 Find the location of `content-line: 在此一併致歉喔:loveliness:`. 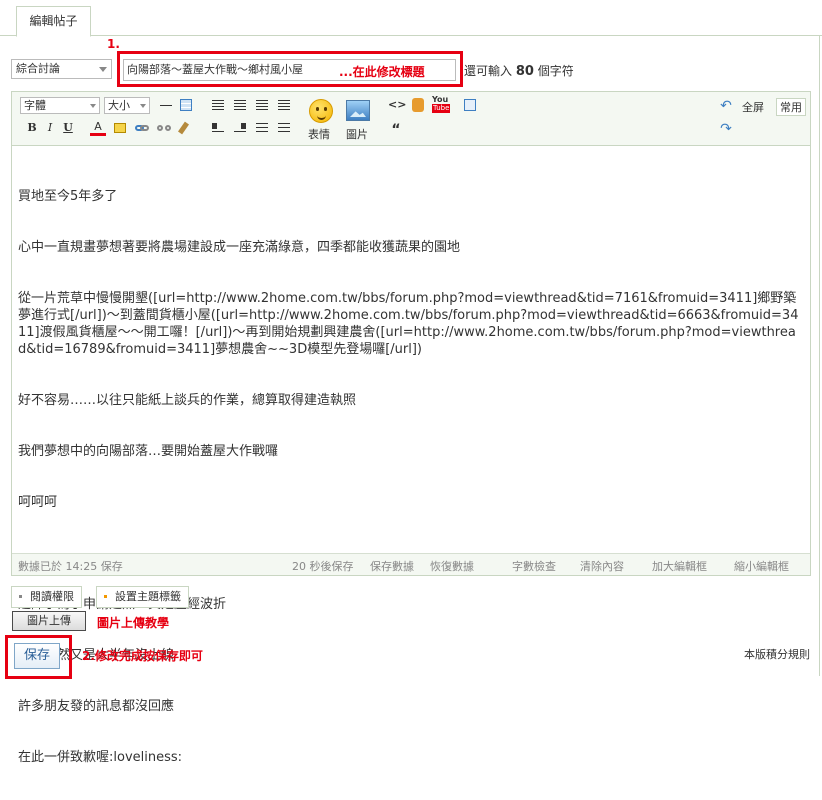

content-line: 在此一併致歉喔:loveliness: is located at coordinates (100, 757).